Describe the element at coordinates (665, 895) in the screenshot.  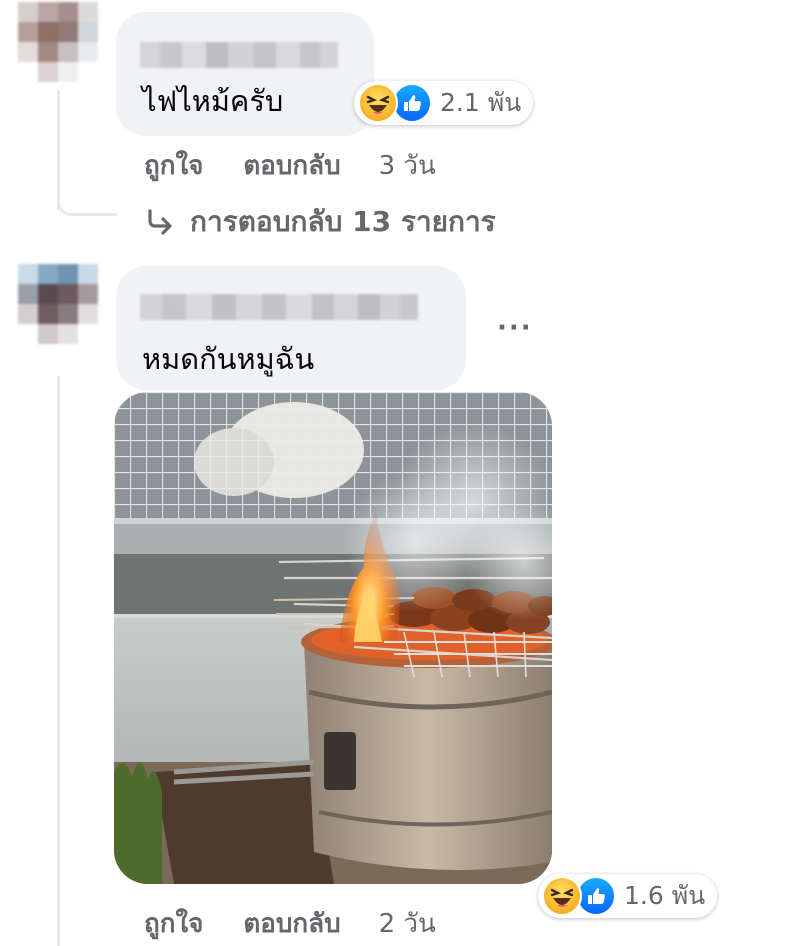
I see `reaction-count: 1.6 พัน` at that location.